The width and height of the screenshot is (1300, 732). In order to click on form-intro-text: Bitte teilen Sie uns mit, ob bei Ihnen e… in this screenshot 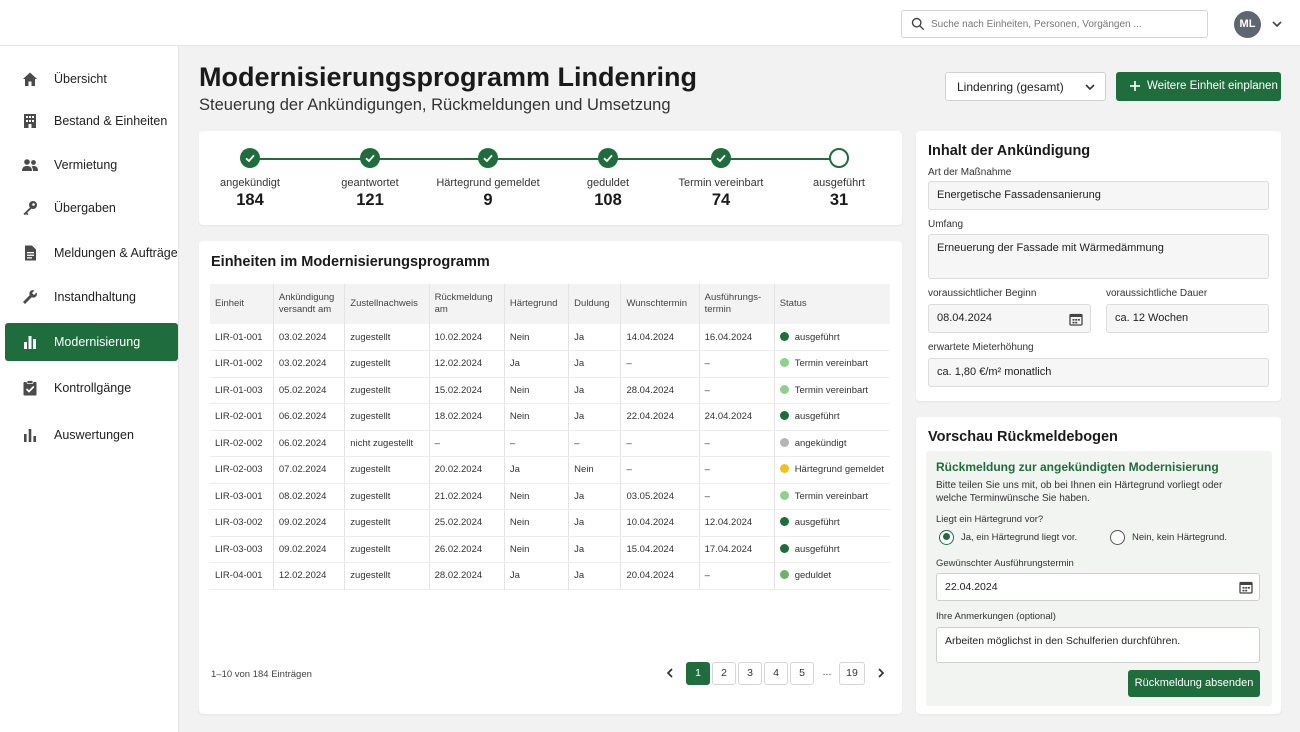, I will do `click(1079, 492)`.